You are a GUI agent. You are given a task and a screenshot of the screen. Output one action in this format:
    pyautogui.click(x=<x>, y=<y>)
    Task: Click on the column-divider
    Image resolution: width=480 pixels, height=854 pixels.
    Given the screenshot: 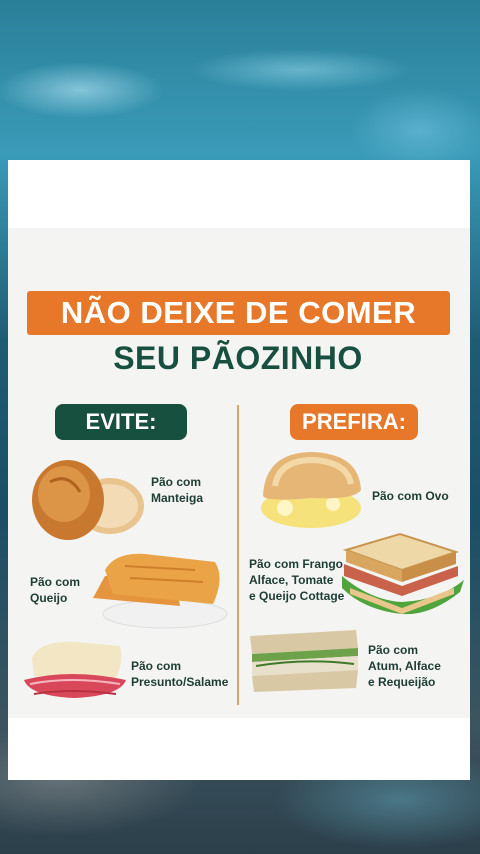 What is the action you would take?
    pyautogui.click(x=238, y=555)
    